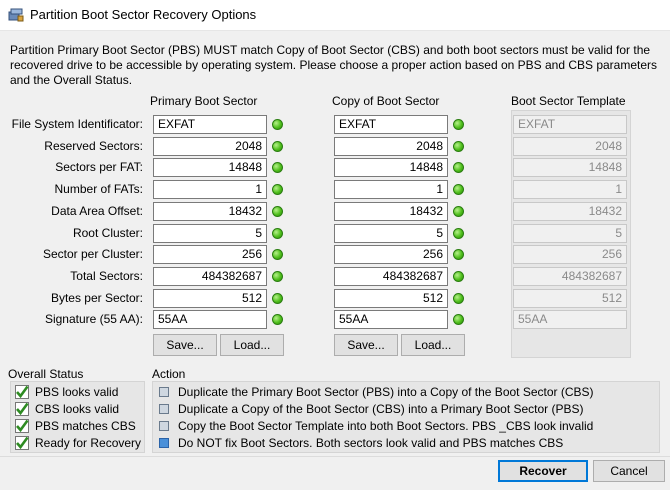 This screenshot has width=670, height=490. I want to click on template-field: 5, so click(570, 233).